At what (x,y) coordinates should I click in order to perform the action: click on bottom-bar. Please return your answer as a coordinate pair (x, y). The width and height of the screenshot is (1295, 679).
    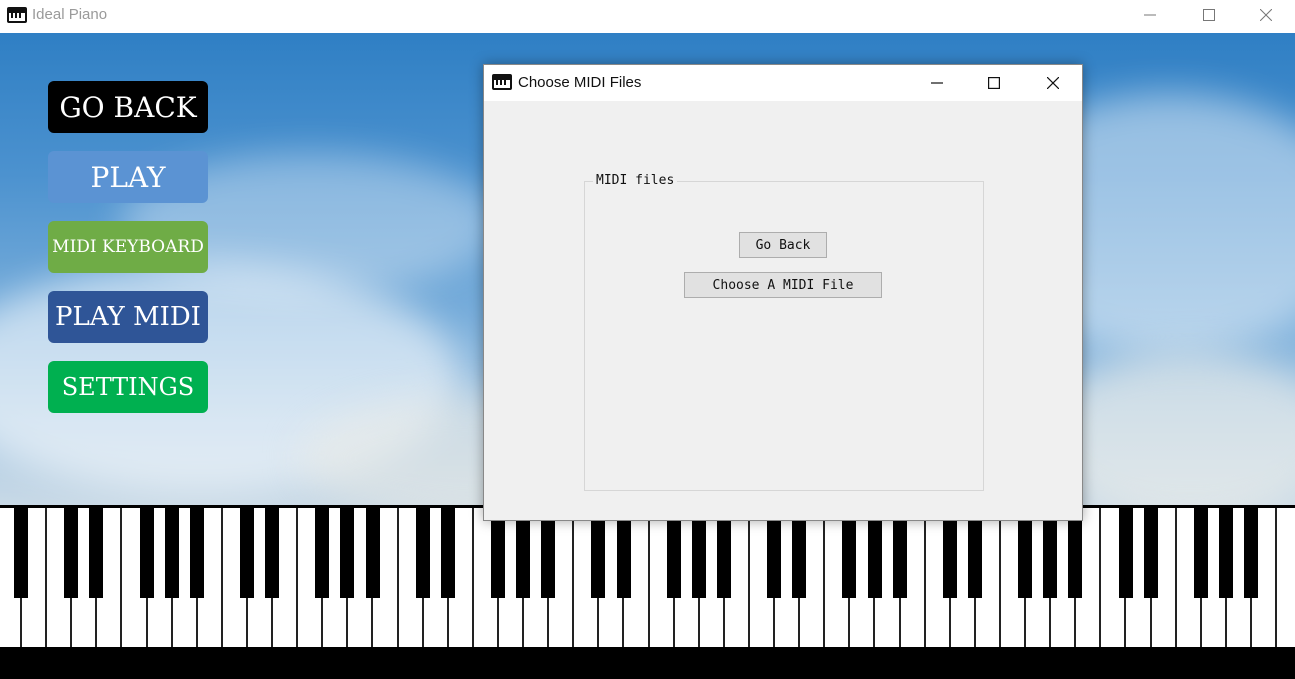
    Looking at the image, I should click on (647, 663).